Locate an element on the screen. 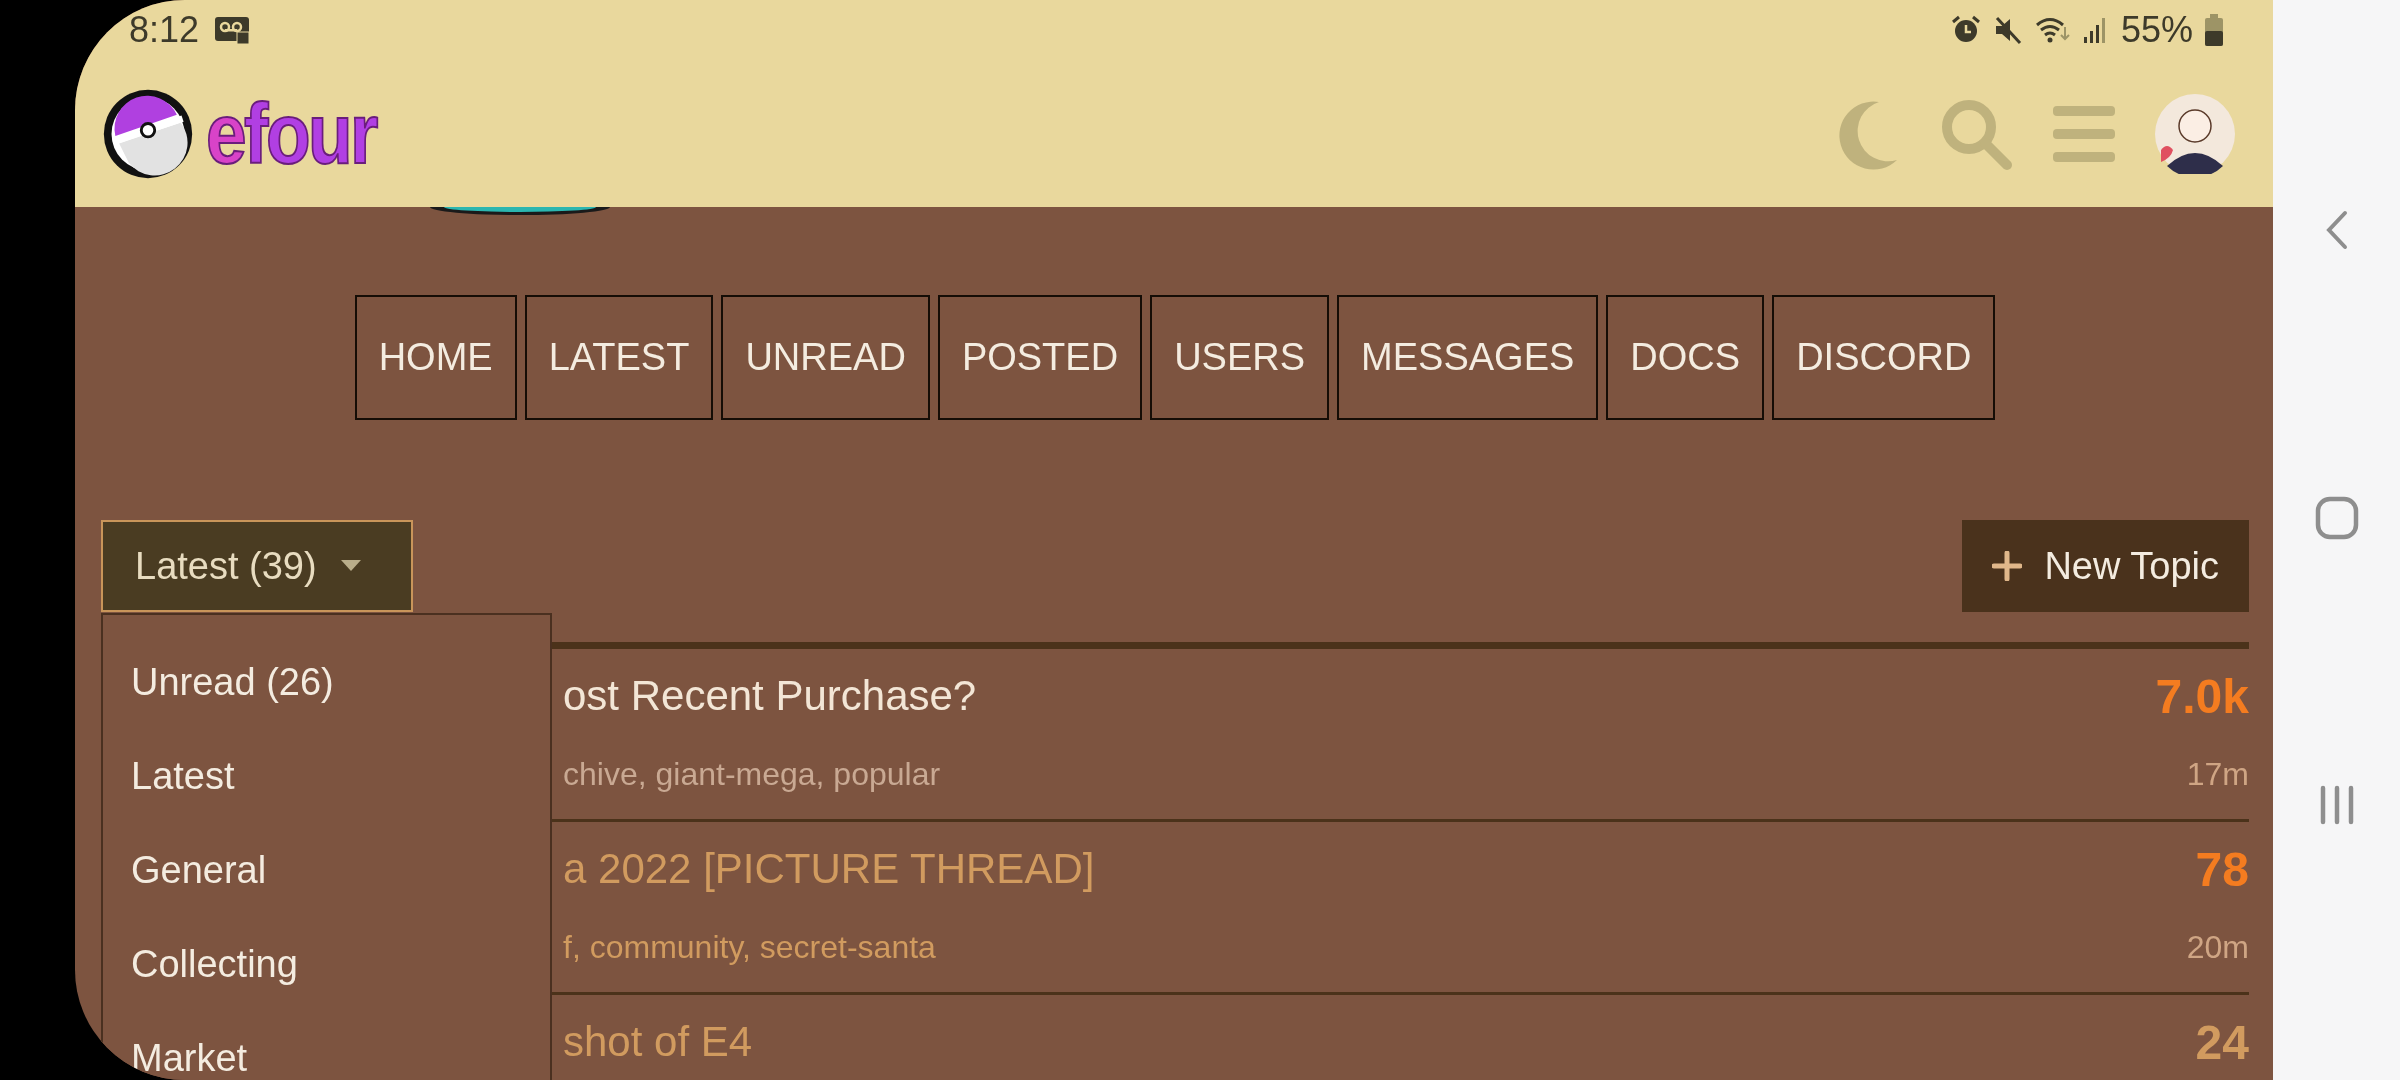 This screenshot has width=2400, height=1080. alarm-icon is located at coordinates (1965, 30).